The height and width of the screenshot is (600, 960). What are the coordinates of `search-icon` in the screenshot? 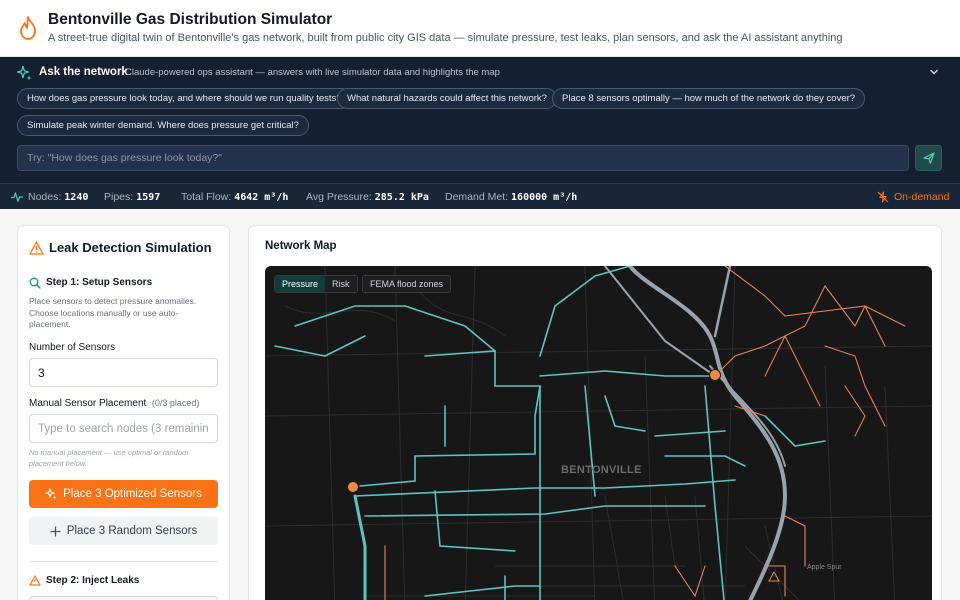 It's located at (35, 283).